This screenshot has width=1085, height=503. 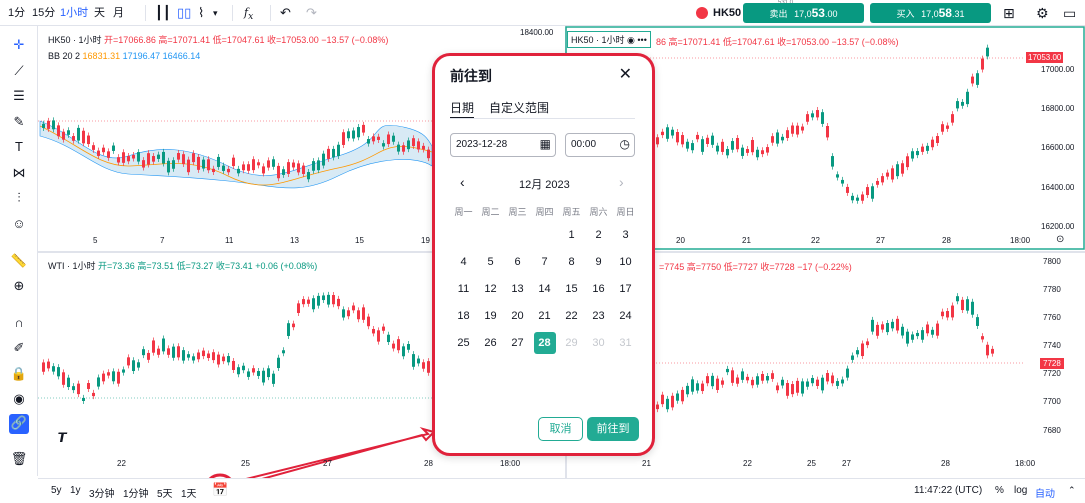 I want to click on calendar-day: 16, so click(x=598, y=288).